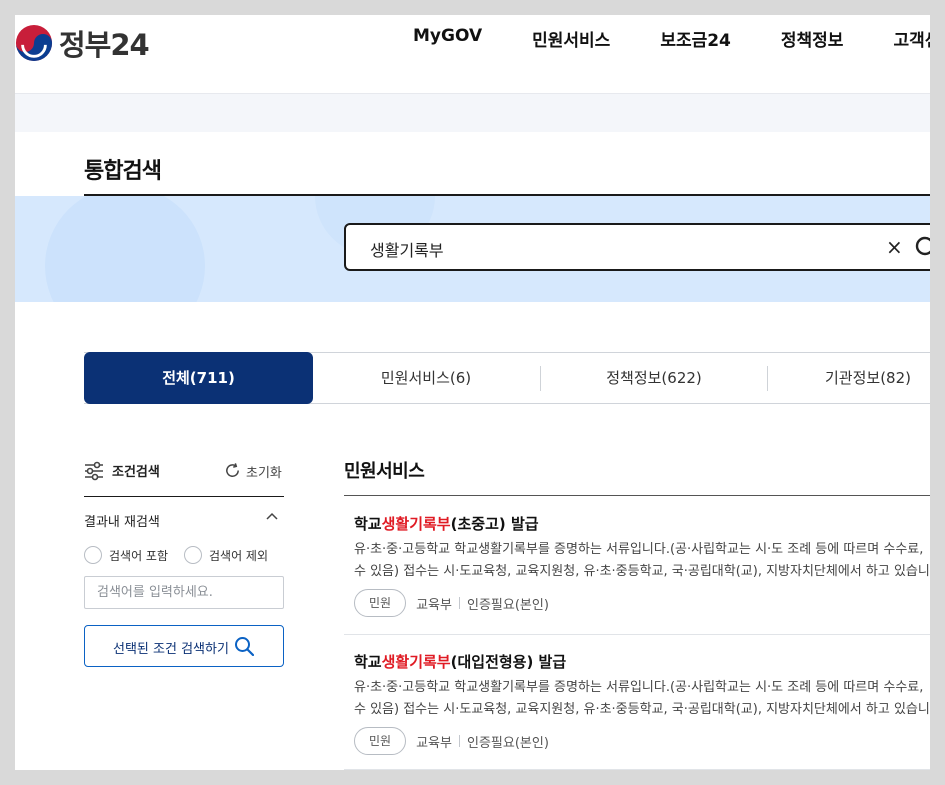 This screenshot has height=785, width=945. Describe the element at coordinates (812, 38) in the screenshot. I see `nav-policy-info: 정책정보` at that location.